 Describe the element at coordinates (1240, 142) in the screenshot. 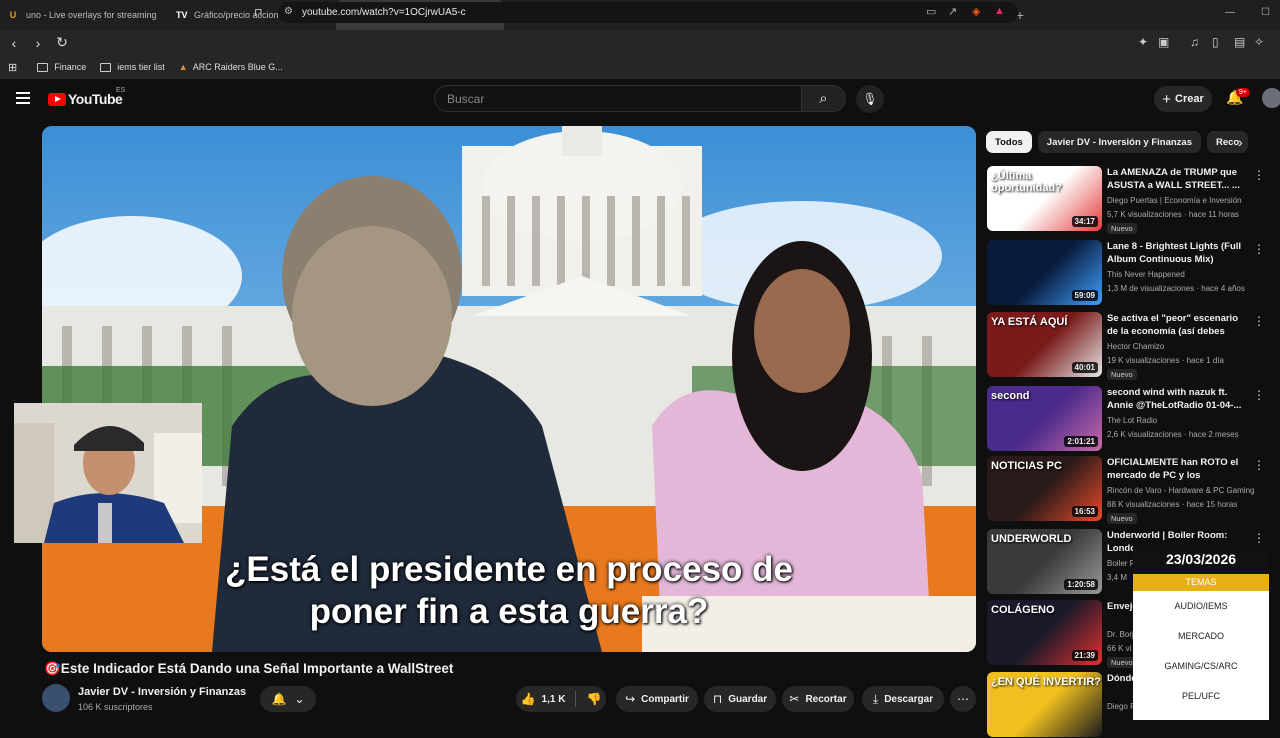

I see `chevron-right-icon: ›` at that location.